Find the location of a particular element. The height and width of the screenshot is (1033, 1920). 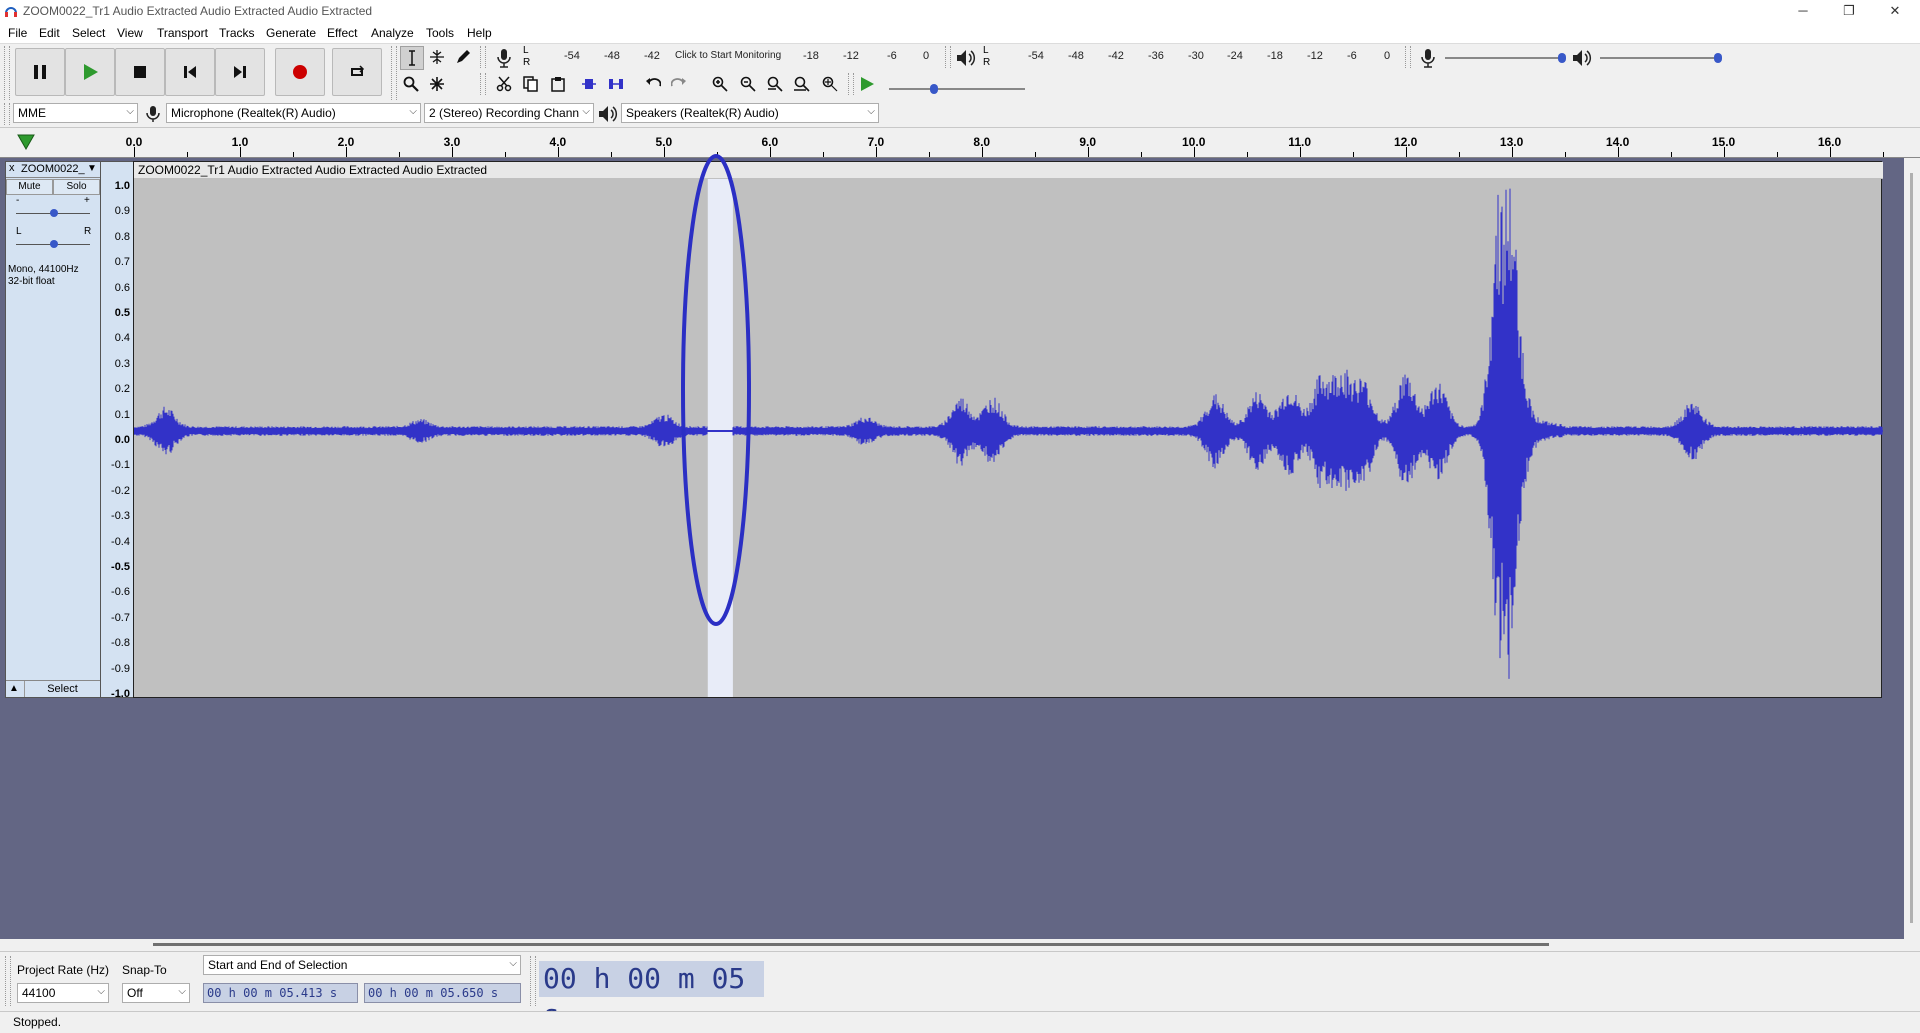

menu-analyze: Analyze is located at coordinates (392, 33).